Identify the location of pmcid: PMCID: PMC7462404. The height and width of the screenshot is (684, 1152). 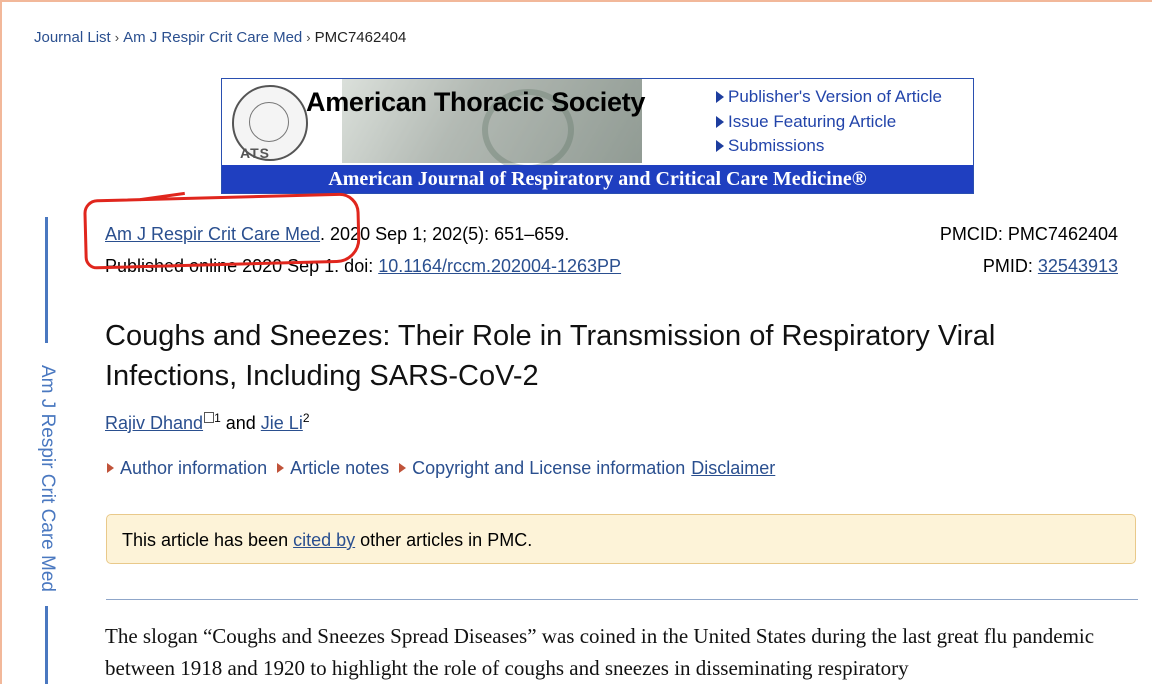
(1028, 234).